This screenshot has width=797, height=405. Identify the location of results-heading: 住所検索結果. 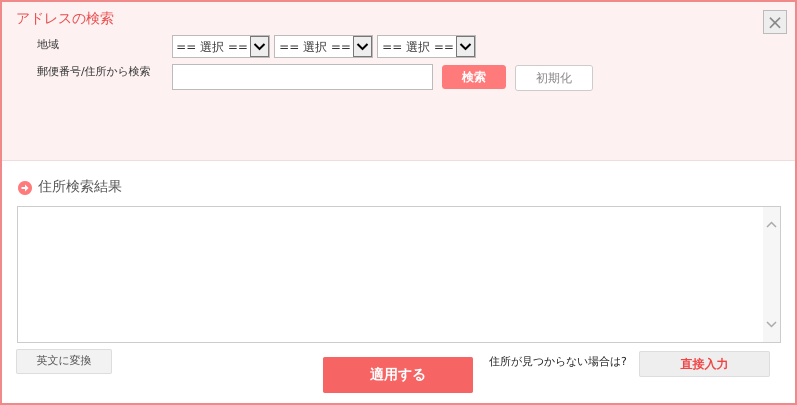
(80, 187).